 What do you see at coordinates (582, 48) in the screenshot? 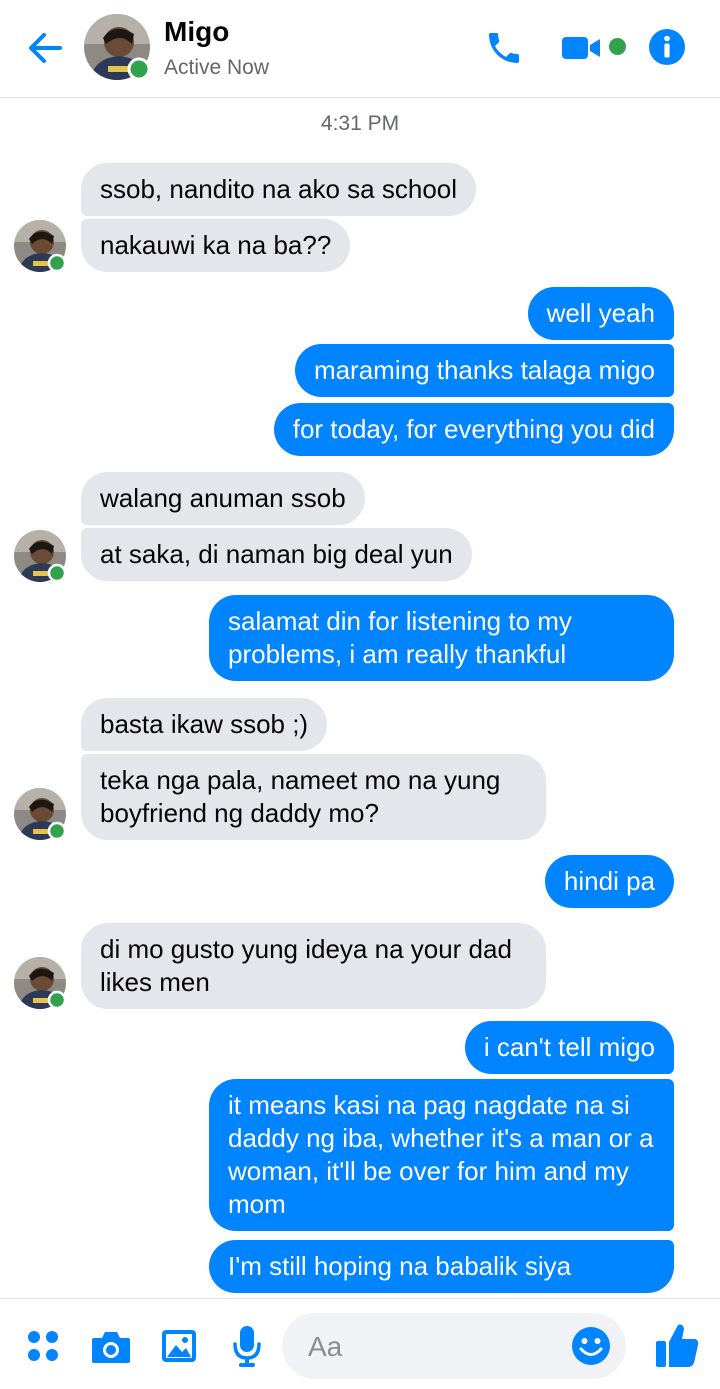
I see `video-camera-icon` at bounding box center [582, 48].